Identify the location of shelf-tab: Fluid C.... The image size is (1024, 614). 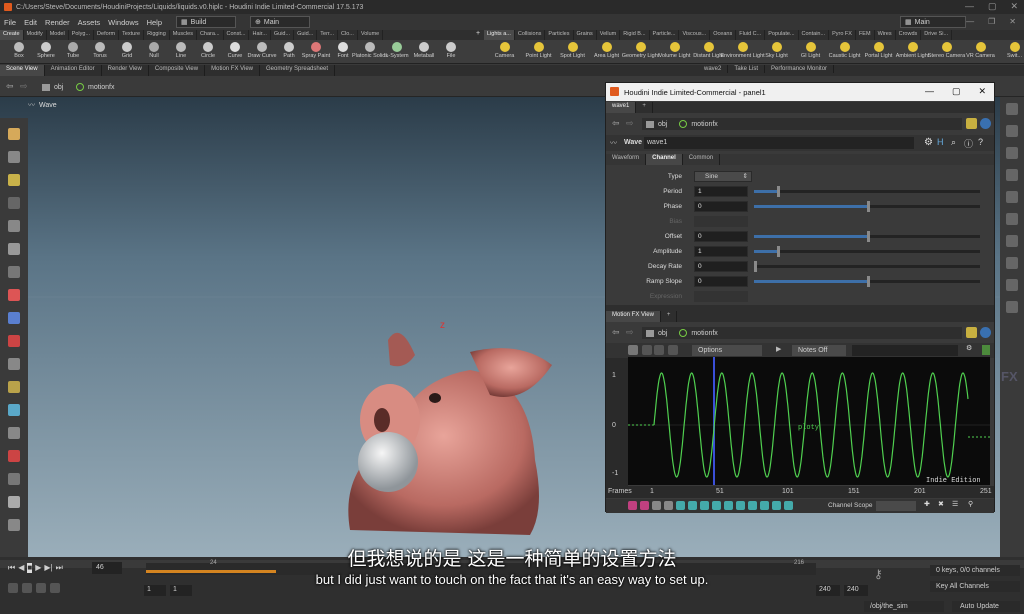
(751, 35).